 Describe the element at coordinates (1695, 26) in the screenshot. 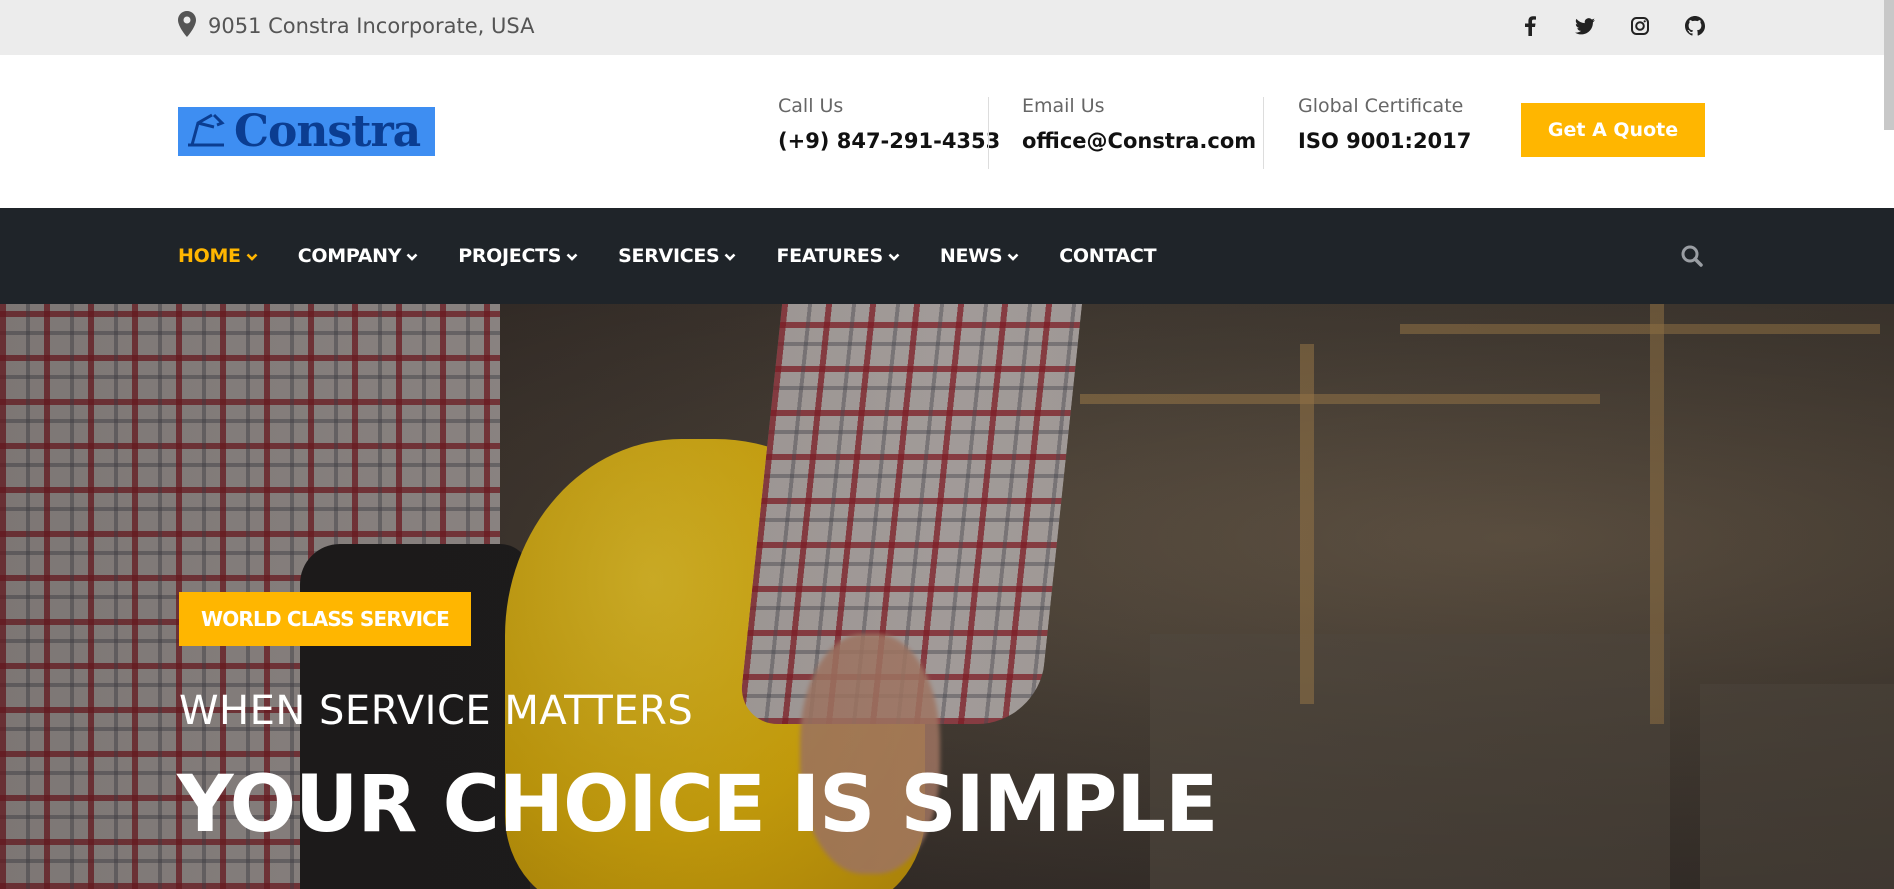

I see `github-icon` at that location.